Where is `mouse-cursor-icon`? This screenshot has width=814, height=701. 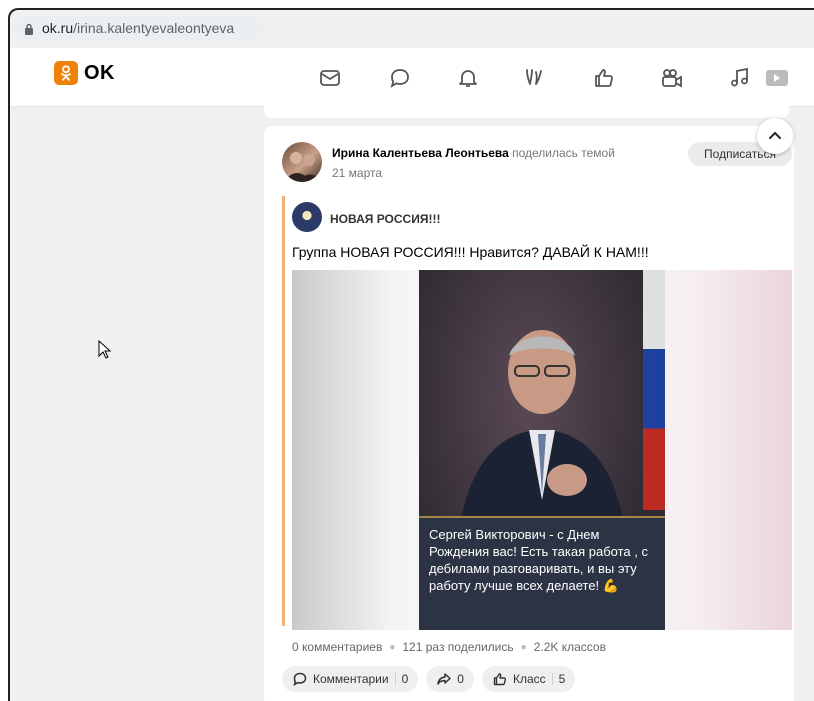 mouse-cursor-icon is located at coordinates (105, 349).